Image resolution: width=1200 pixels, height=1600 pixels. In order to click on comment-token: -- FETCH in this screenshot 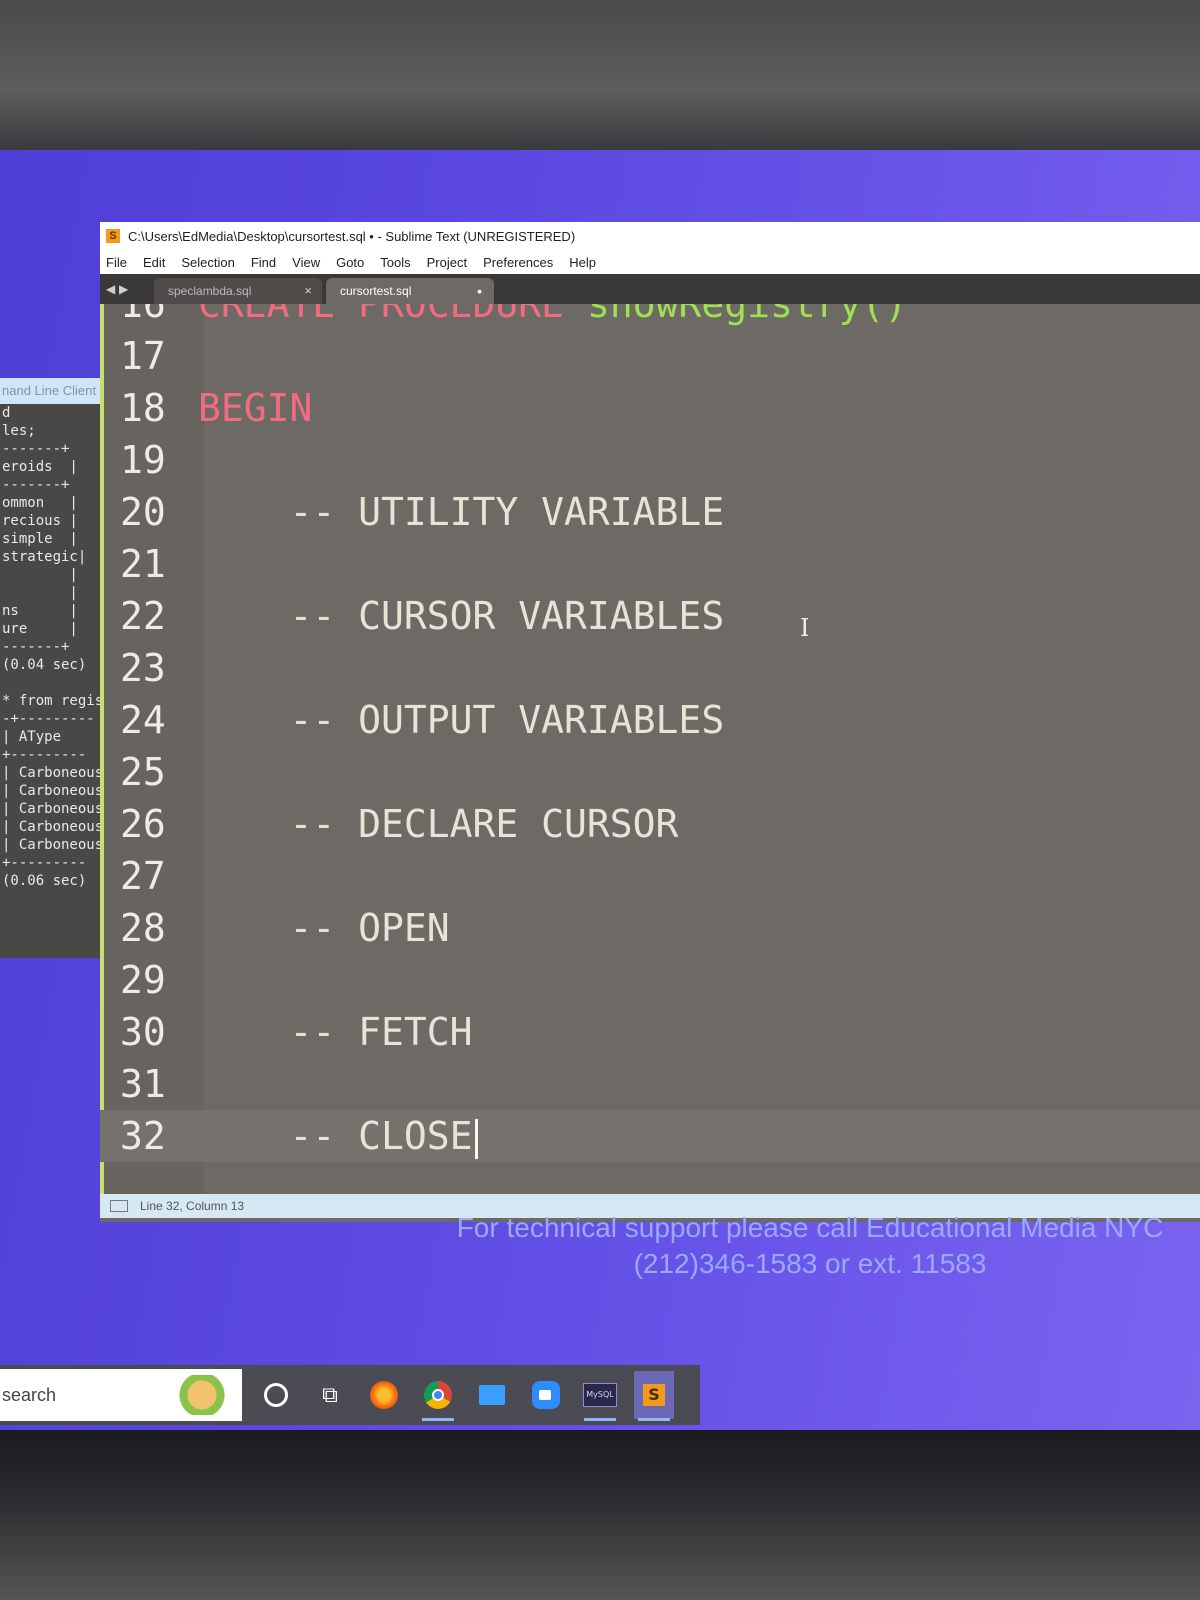, I will do `click(335, 1032)`.